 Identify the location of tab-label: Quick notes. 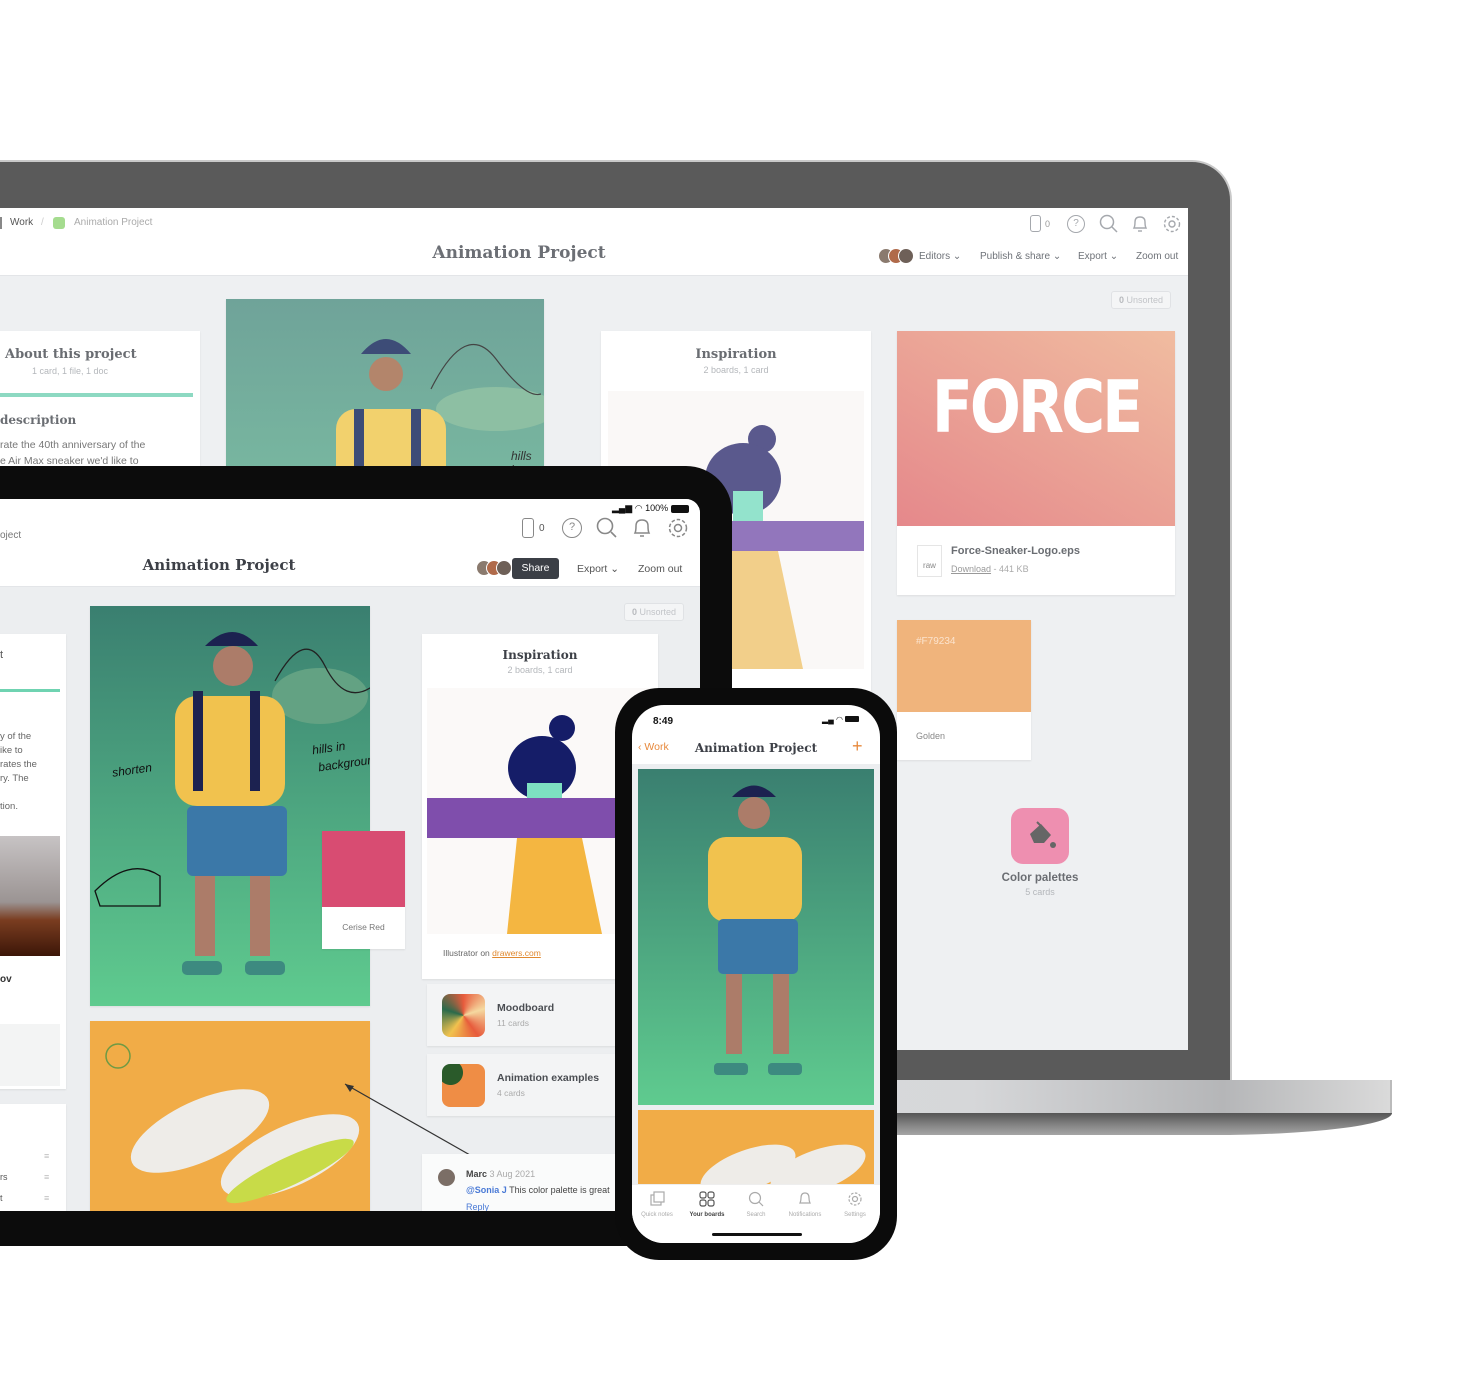
(657, 1215).